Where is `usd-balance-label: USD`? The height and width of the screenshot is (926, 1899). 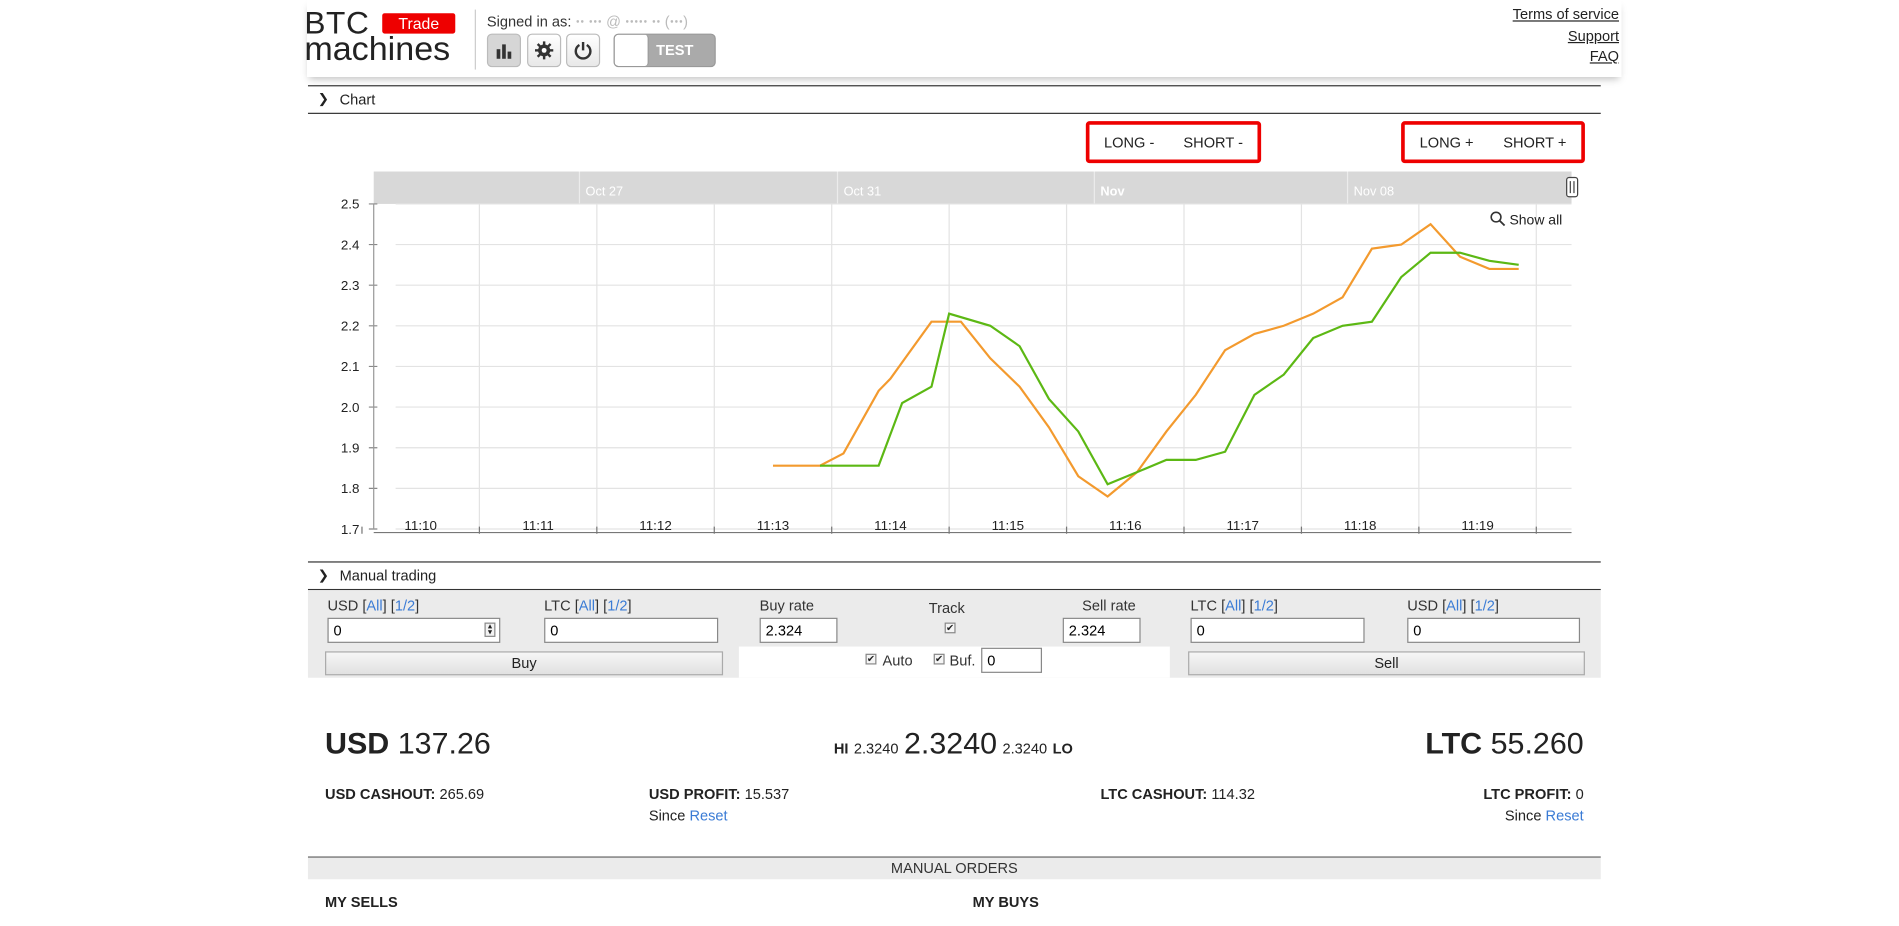 usd-balance-label: USD is located at coordinates (357, 743).